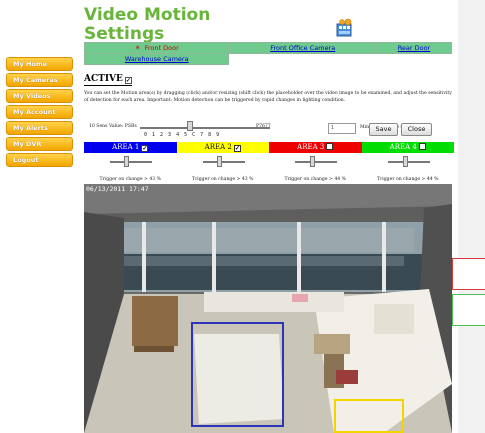  I want to click on area-1-checkbox: ✓, so click(145, 148).